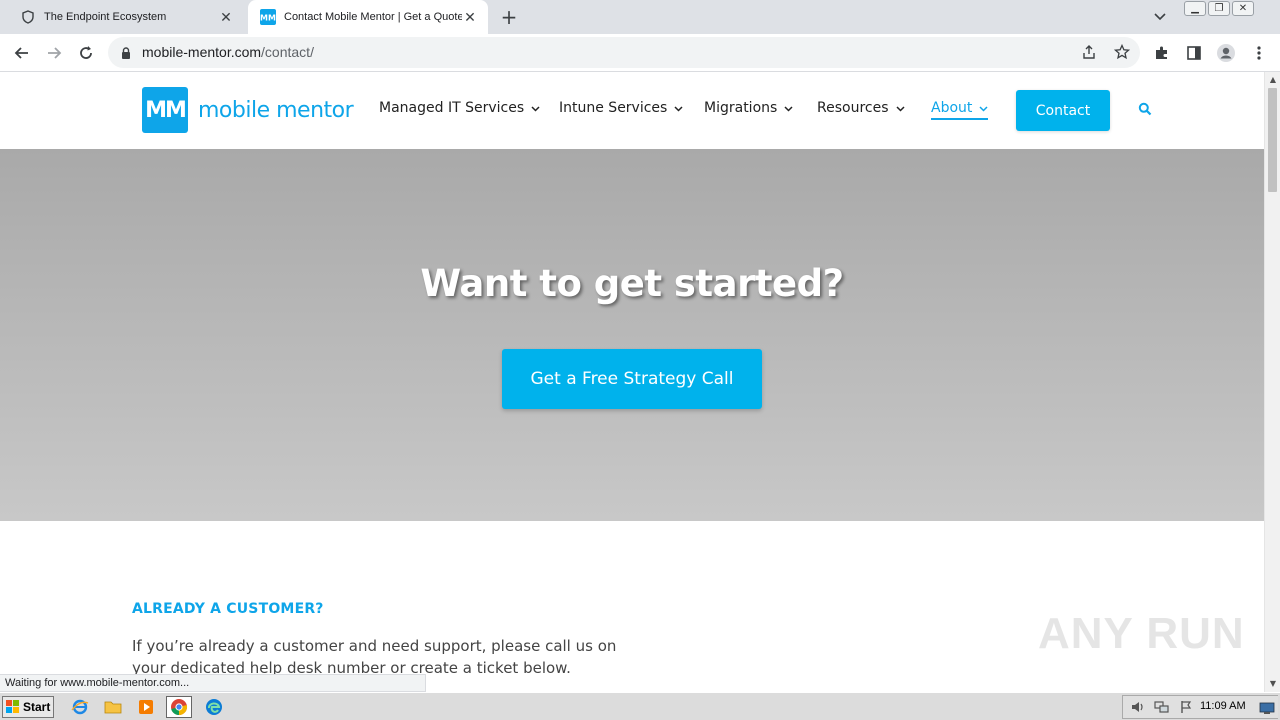 The image size is (1280, 720). What do you see at coordinates (613, 108) in the screenshot?
I see `nav-label: Intune Services` at bounding box center [613, 108].